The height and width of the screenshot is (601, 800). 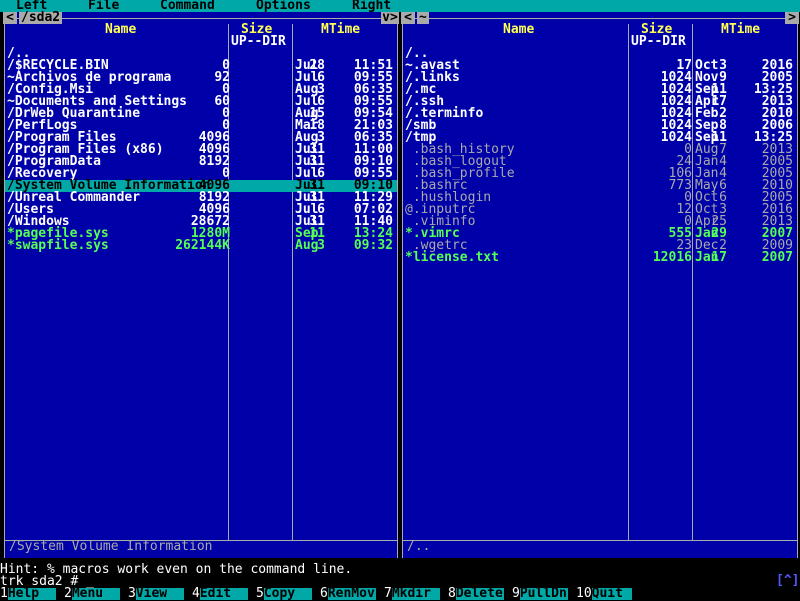 I want to click on fkey-help: 1Help, so click(x=32, y=593).